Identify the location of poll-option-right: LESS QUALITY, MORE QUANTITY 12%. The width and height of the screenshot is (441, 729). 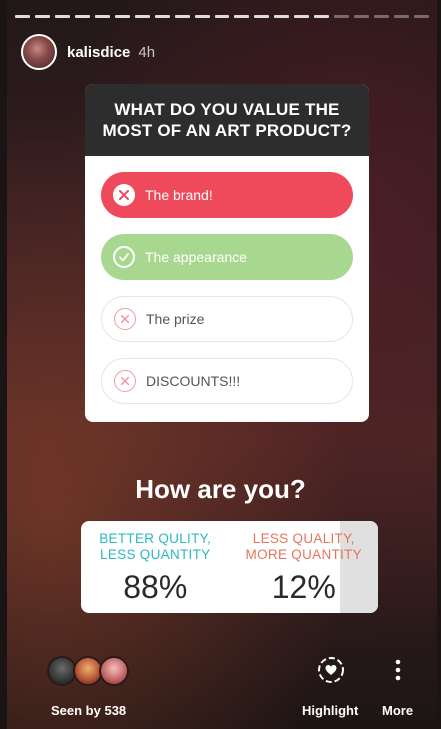
(304, 567).